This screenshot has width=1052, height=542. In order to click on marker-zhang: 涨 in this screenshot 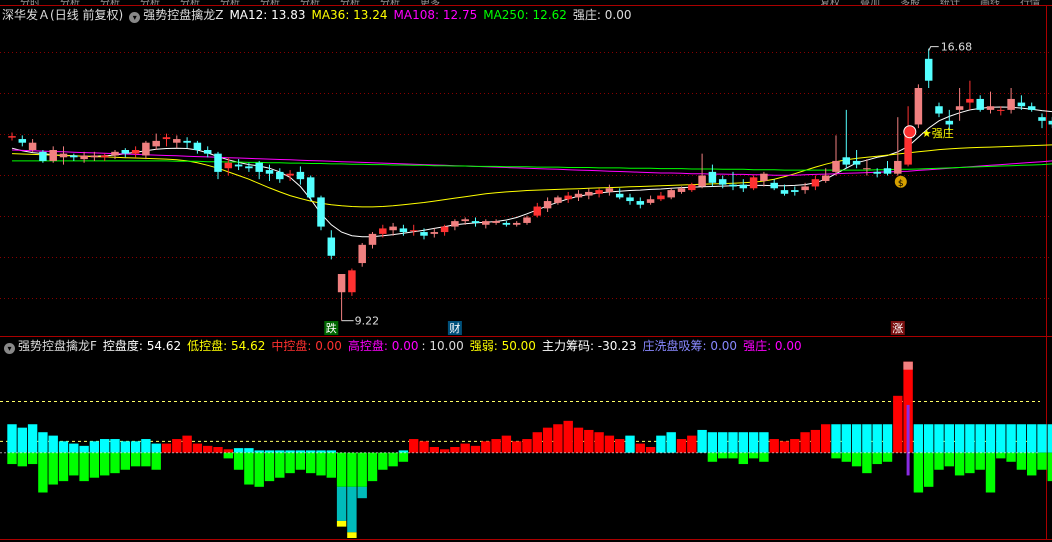, I will do `click(897, 328)`.